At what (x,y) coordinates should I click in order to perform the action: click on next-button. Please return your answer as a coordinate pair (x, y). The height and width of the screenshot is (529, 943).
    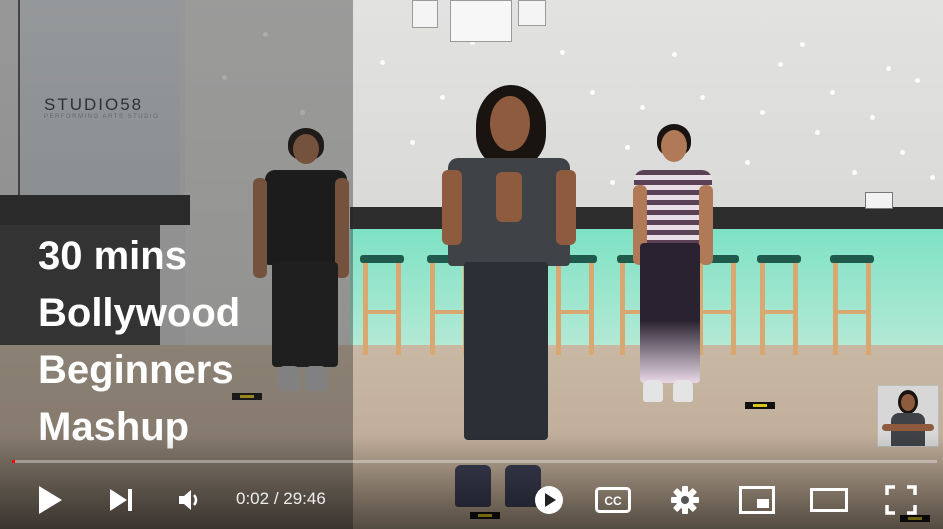
    Looking at the image, I should click on (121, 500).